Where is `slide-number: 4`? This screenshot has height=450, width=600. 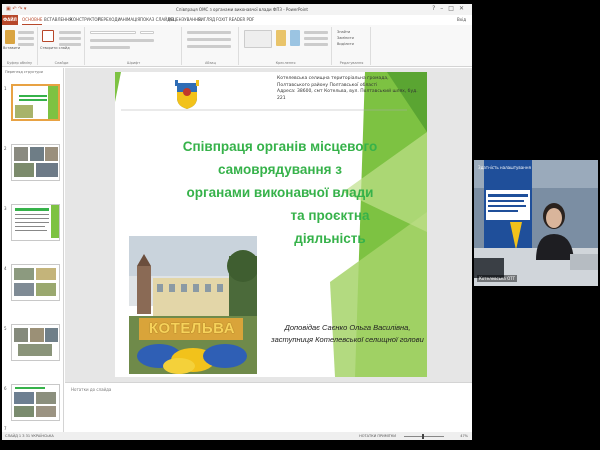
slide-number: 4 is located at coordinates (5, 268).